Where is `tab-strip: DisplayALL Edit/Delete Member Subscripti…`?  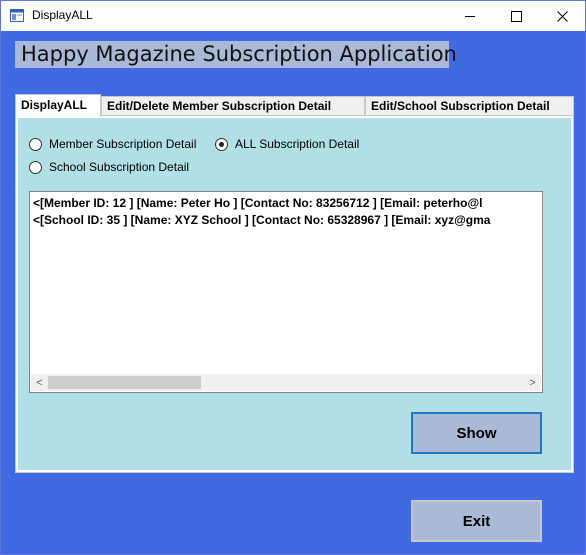 tab-strip: DisplayALL Edit/Delete Member Subscripti… is located at coordinates (295, 105).